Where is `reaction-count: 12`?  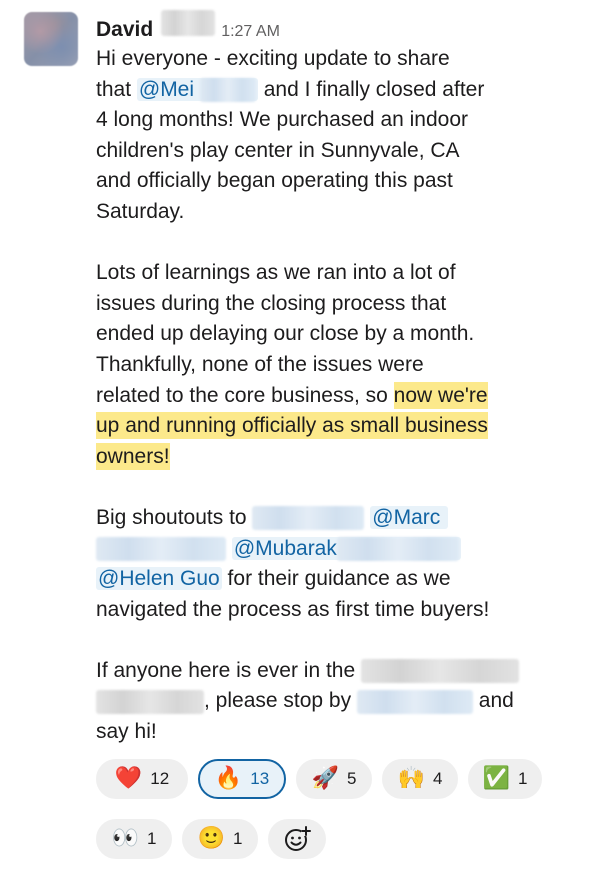
reaction-count: 12 is located at coordinates (160, 778).